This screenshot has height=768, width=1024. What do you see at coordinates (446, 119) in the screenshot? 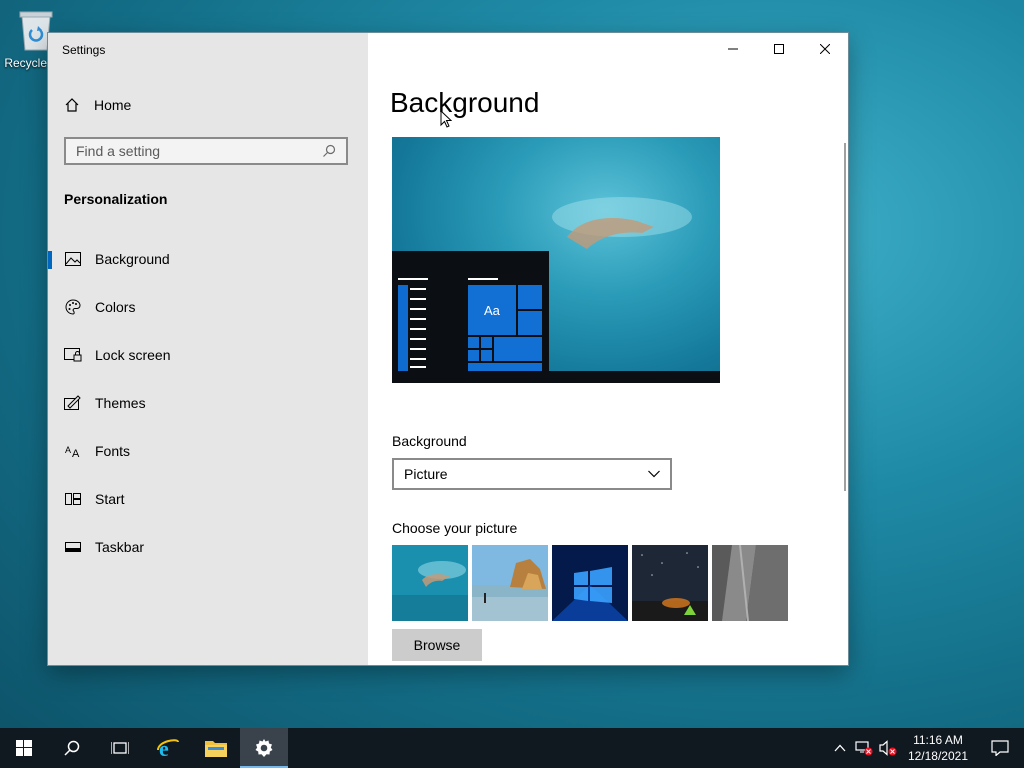
I see `mouse-cursor-icon` at bounding box center [446, 119].